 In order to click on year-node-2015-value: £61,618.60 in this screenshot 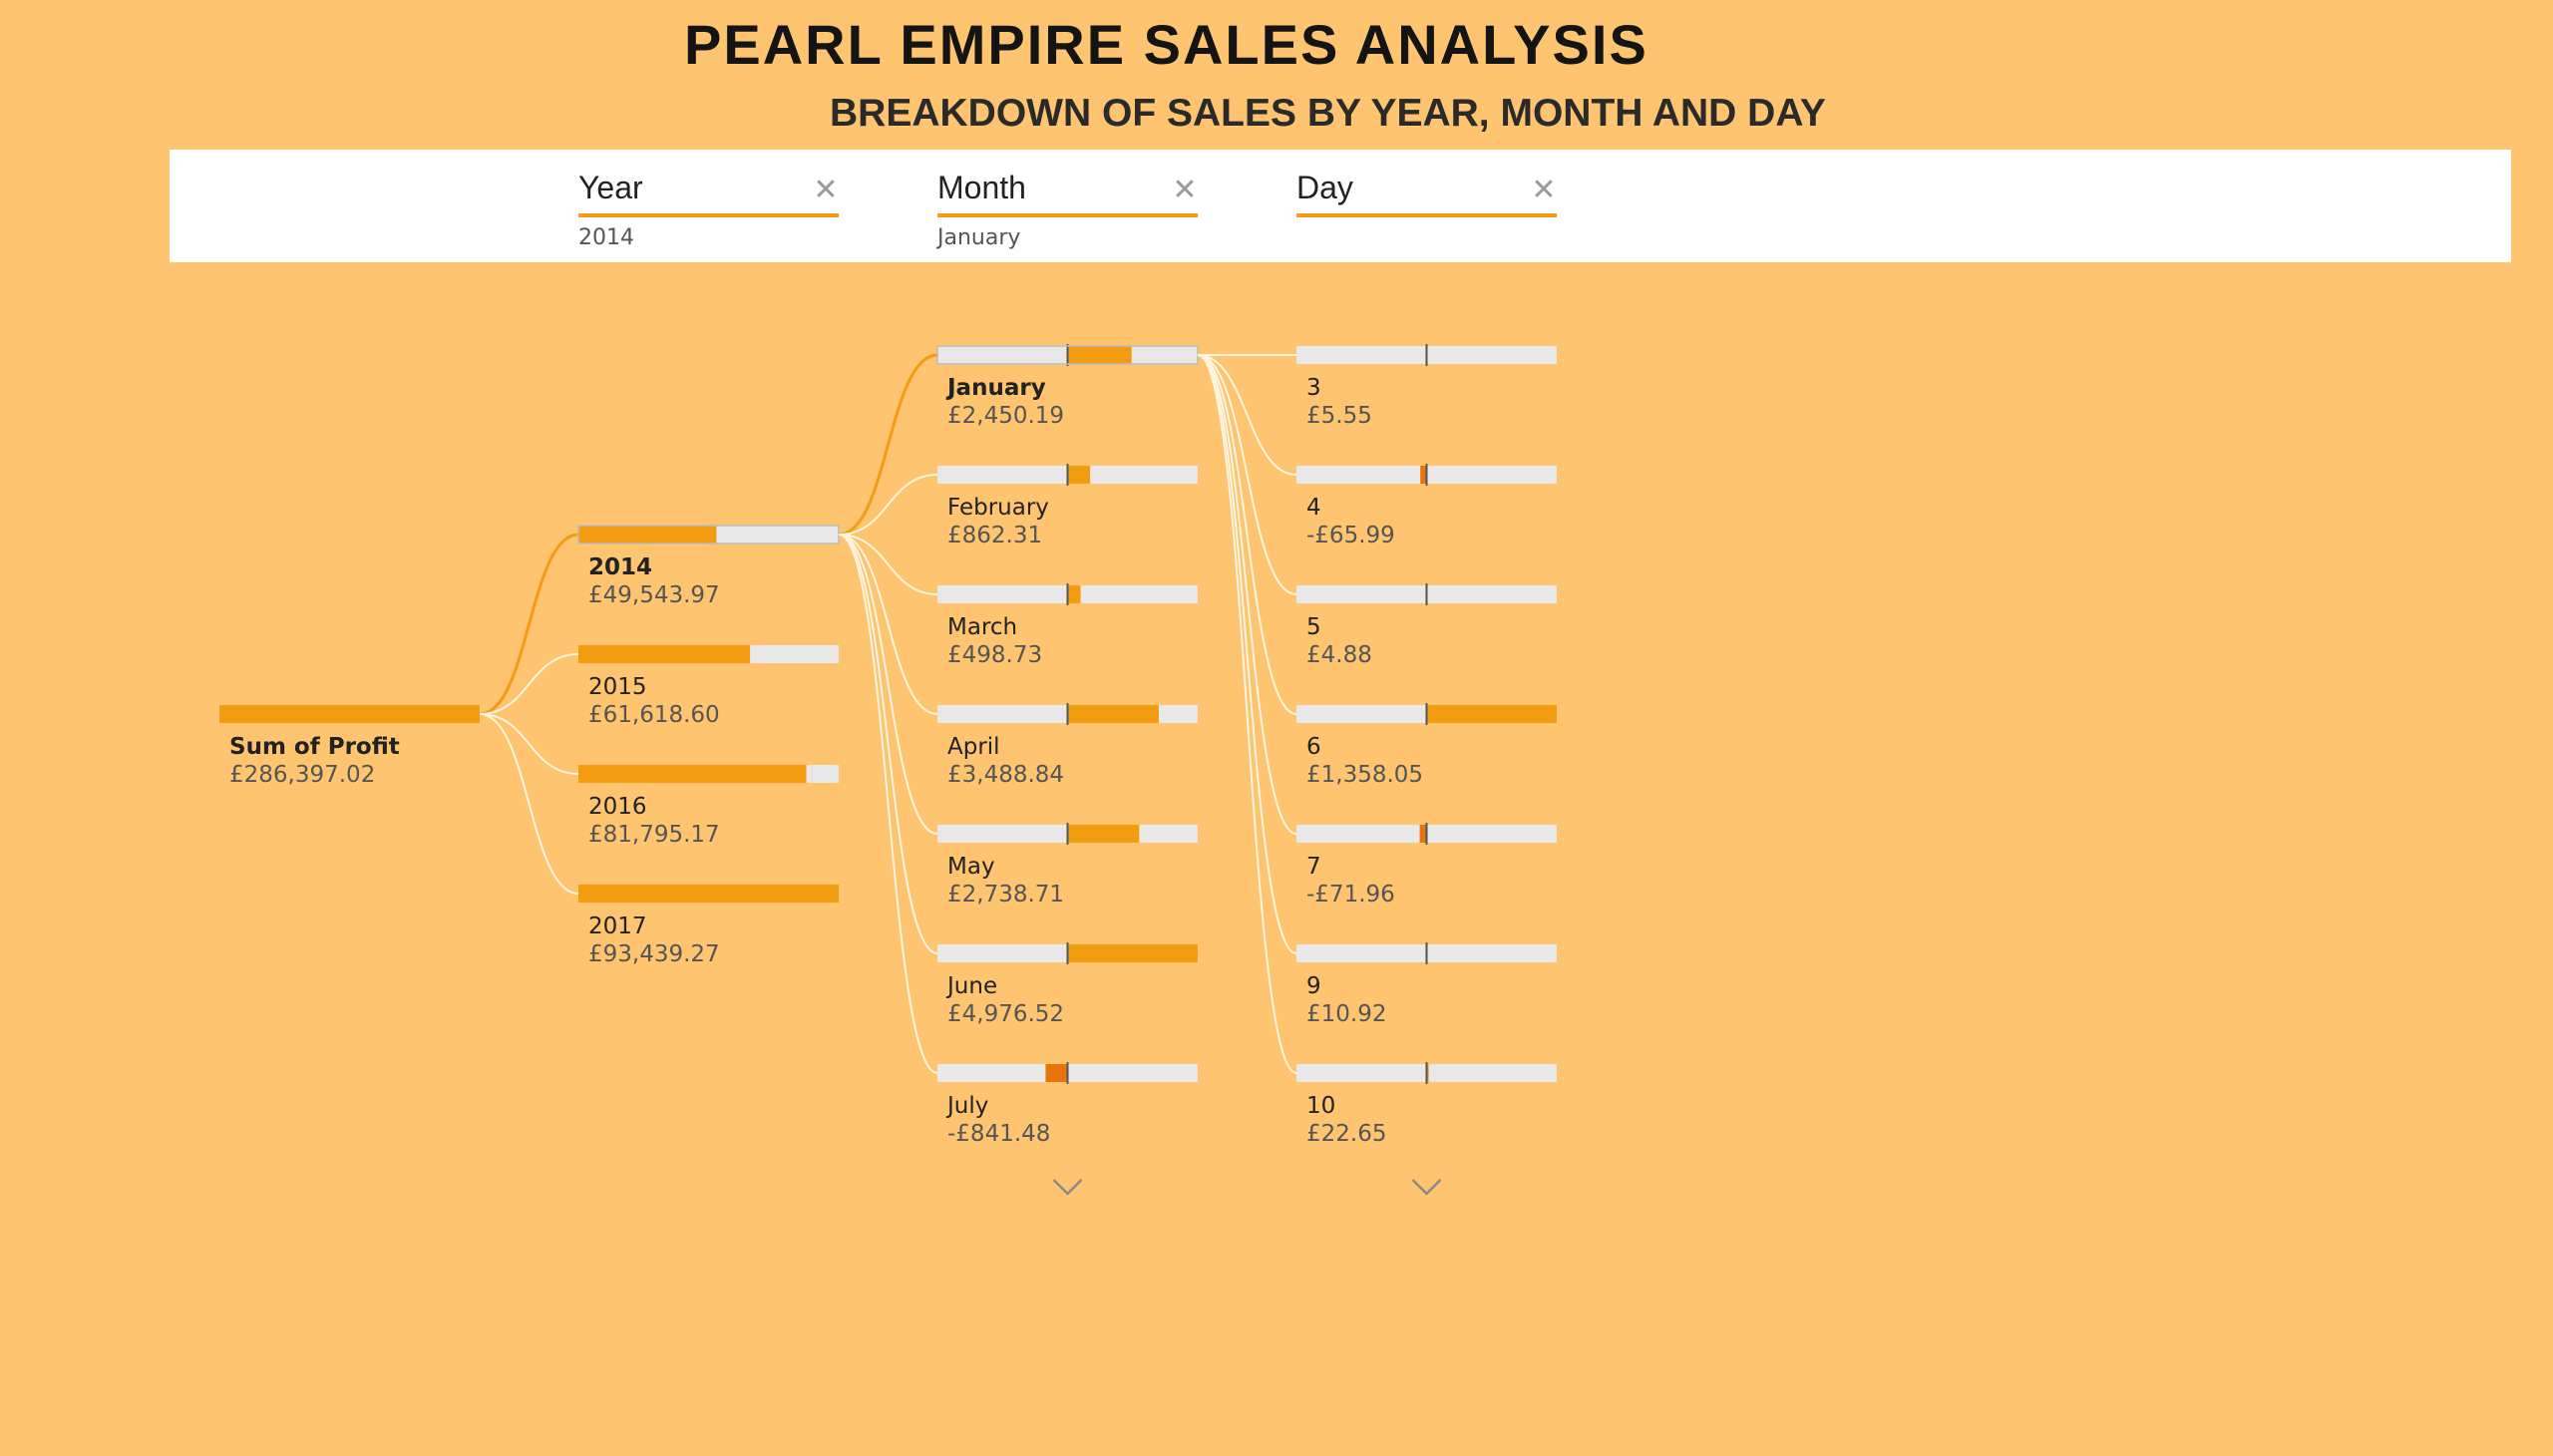, I will do `click(654, 715)`.